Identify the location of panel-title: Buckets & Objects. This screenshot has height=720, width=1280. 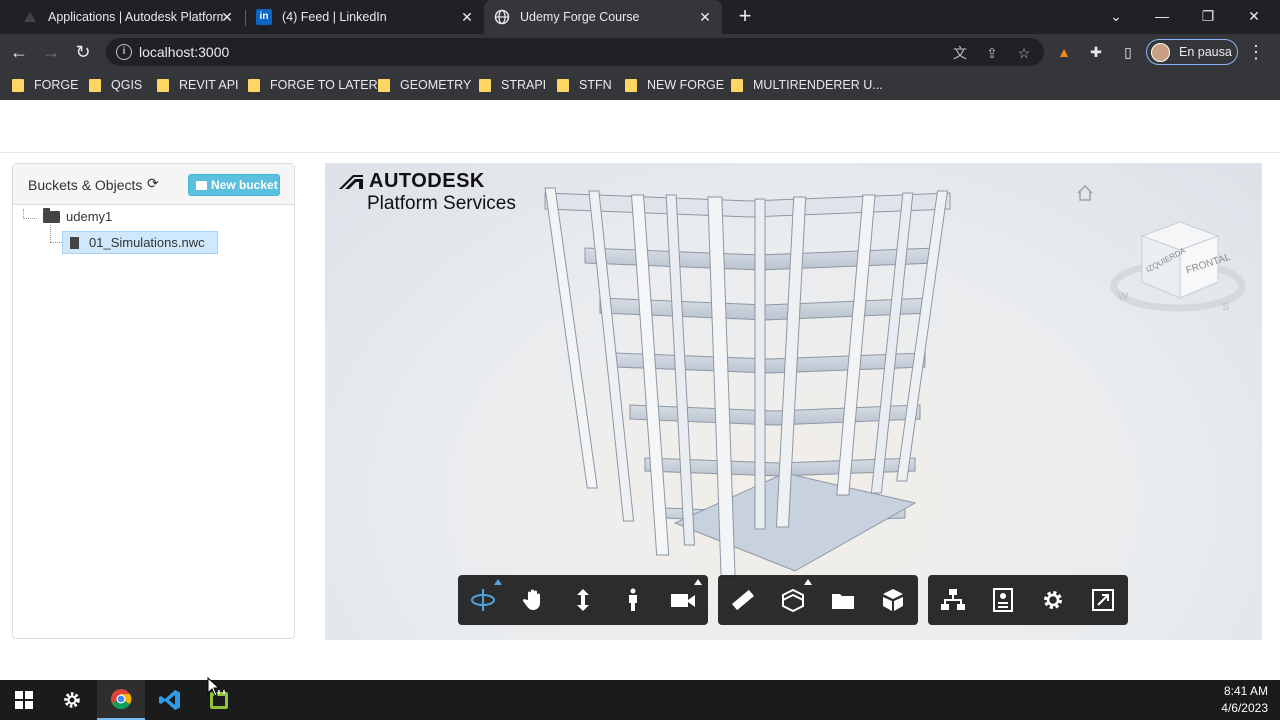
(85, 185).